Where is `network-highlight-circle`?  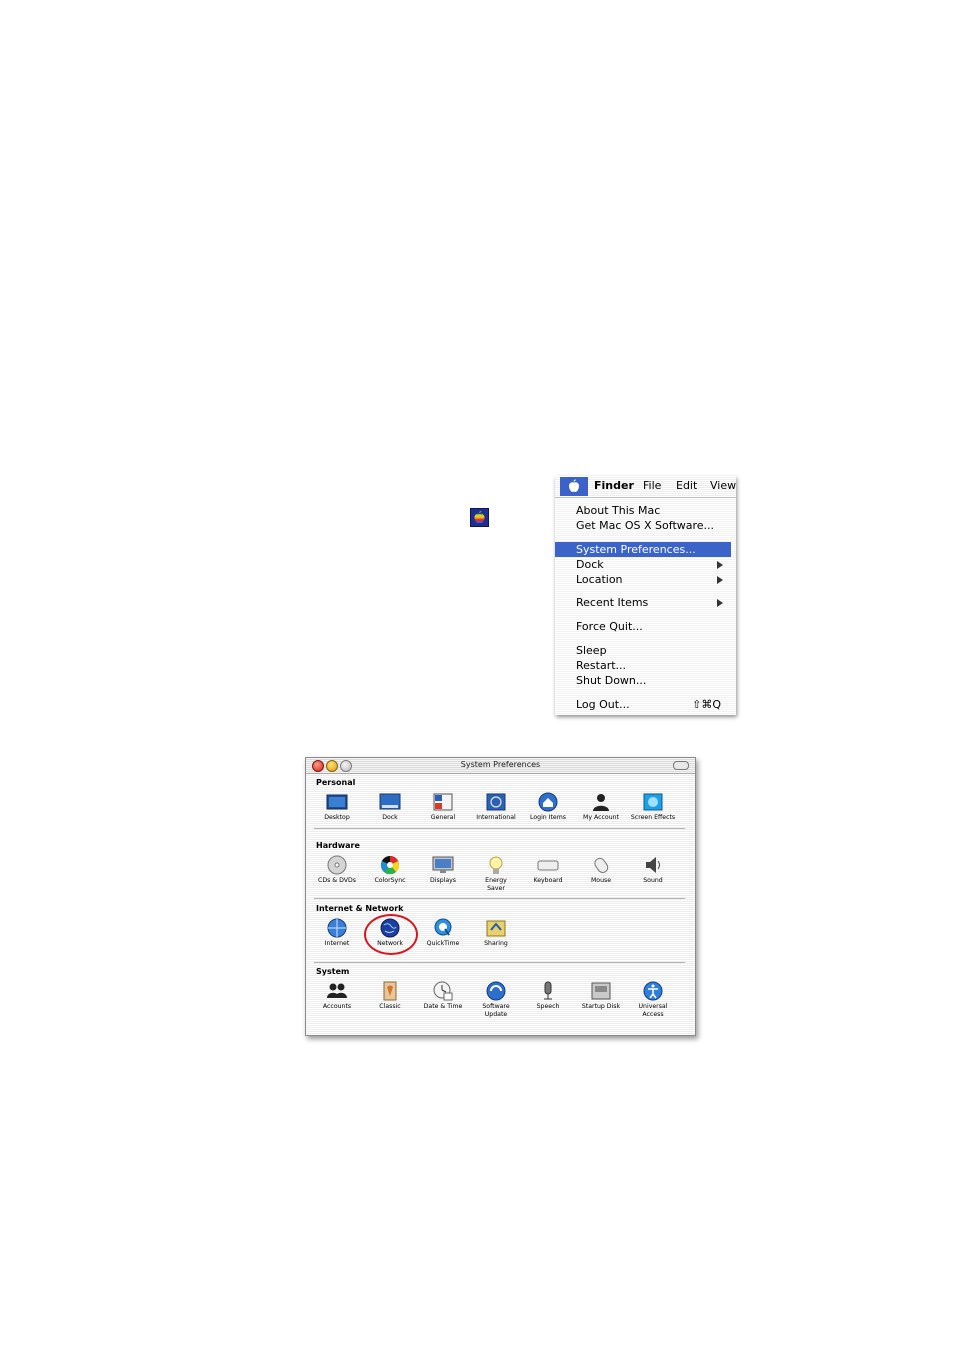
network-highlight-circle is located at coordinates (391, 934).